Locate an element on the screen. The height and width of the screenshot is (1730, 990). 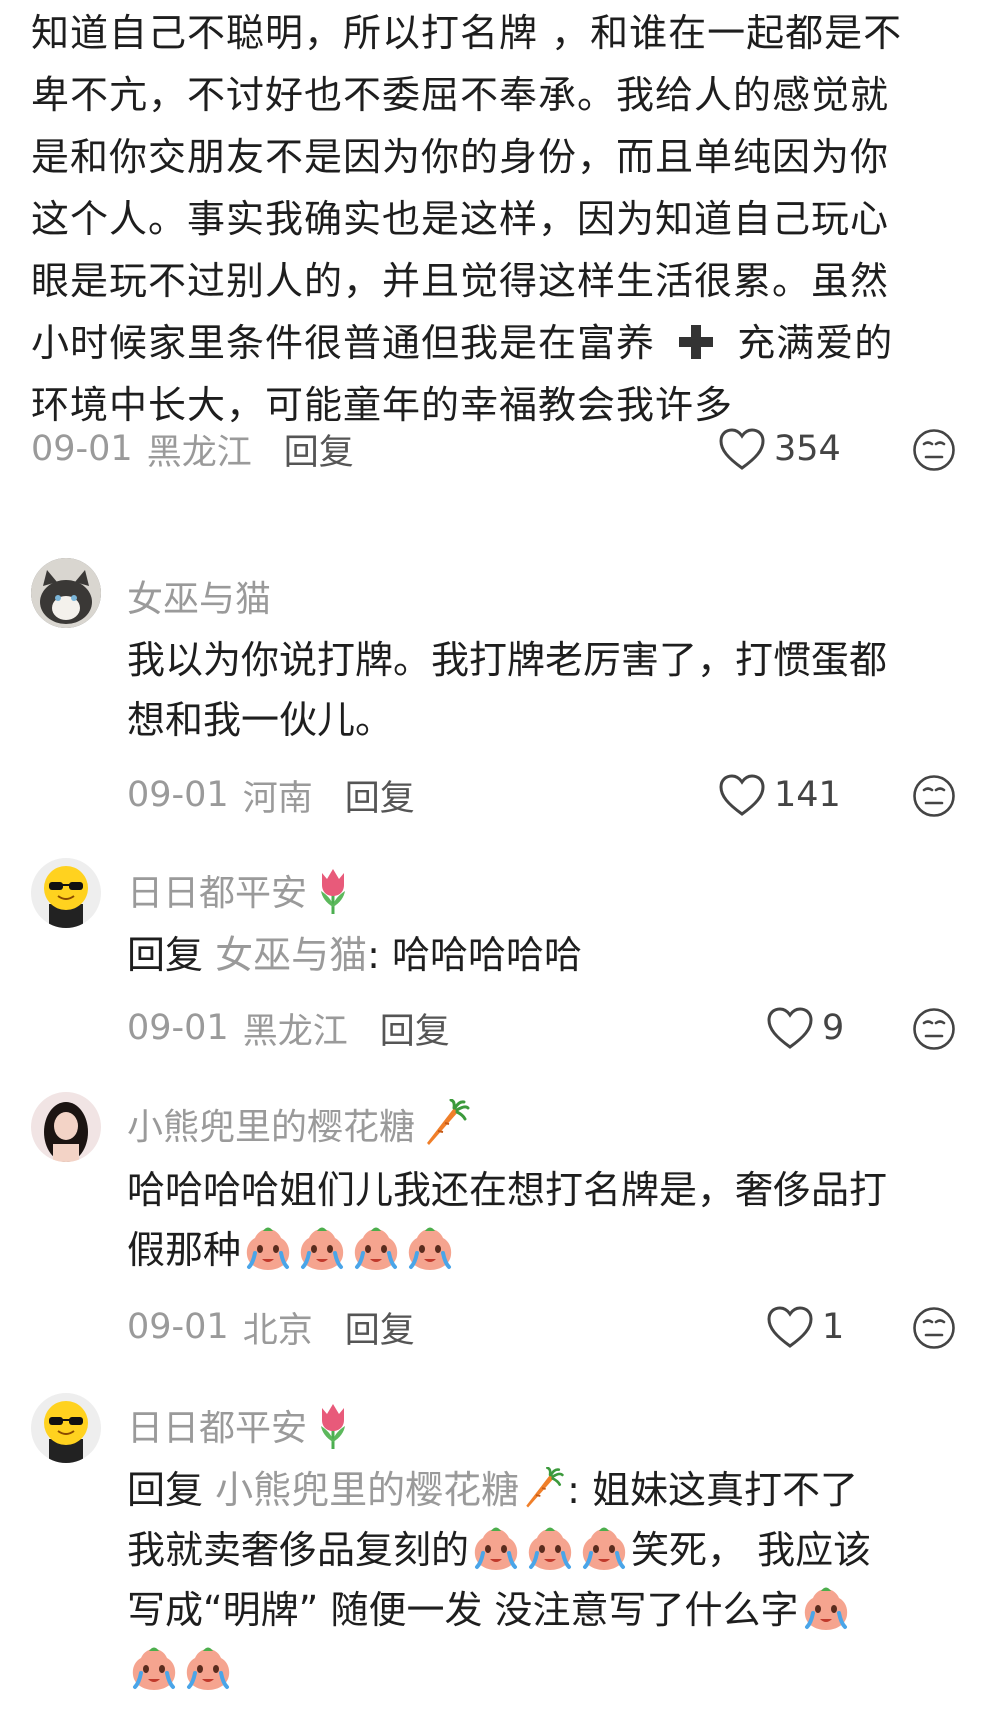
reply-meta: 09-01 河南 回复 is located at coordinates (271, 795).